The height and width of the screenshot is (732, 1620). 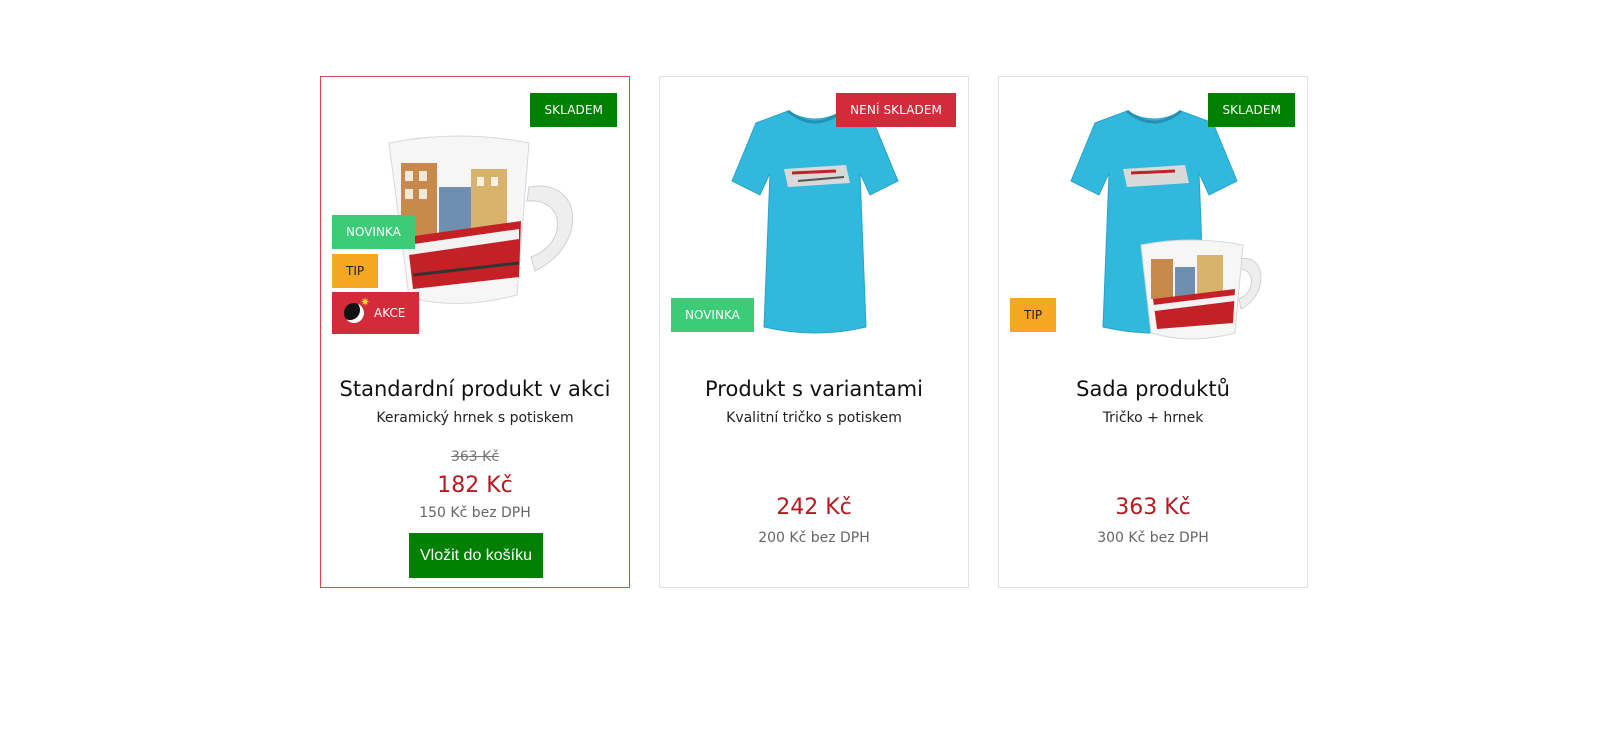 I want to click on product-title: Produkt s variantami, so click(x=814, y=389).